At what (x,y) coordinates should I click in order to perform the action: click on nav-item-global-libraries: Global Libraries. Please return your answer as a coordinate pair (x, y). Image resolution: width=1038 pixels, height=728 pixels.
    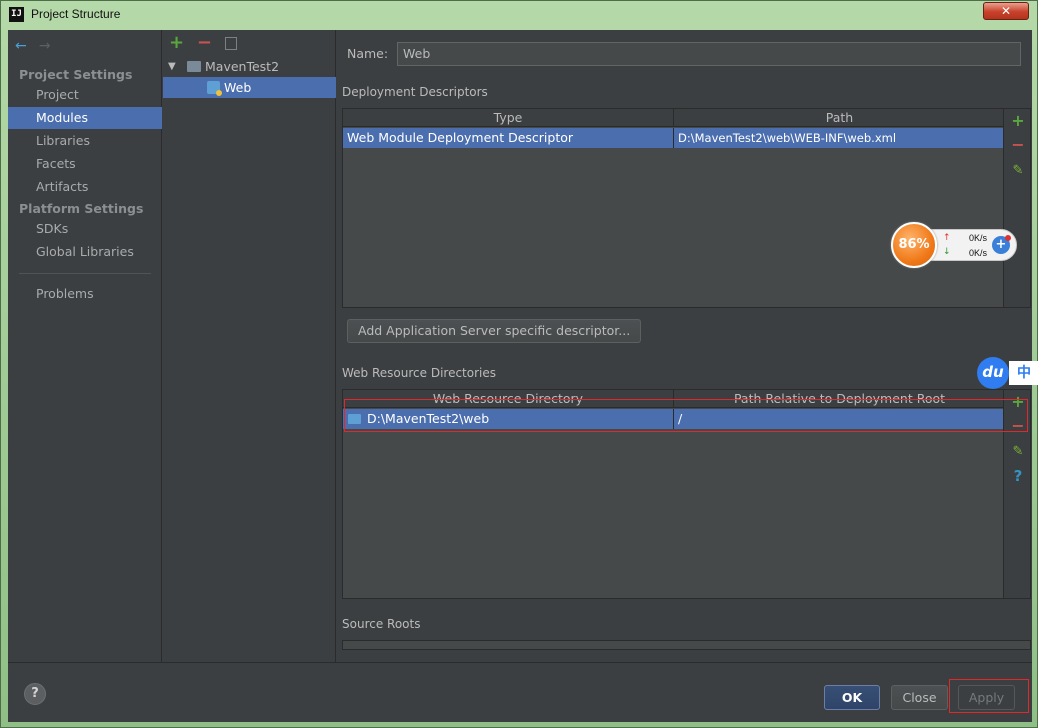
    Looking at the image, I should click on (85, 252).